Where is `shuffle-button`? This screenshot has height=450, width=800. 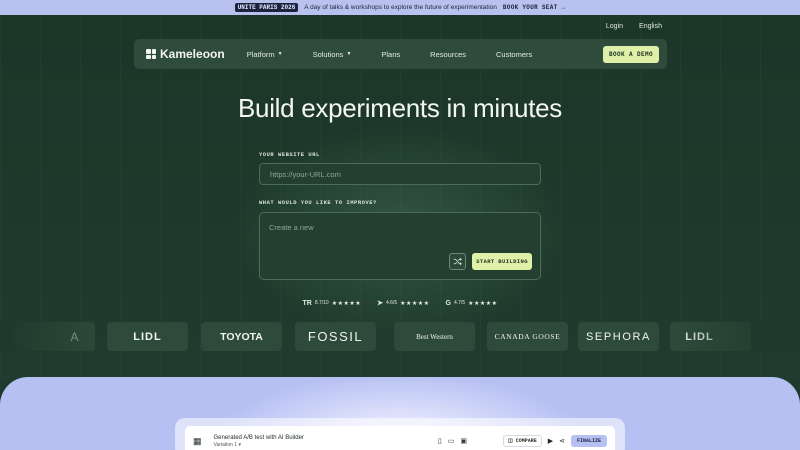
shuffle-button is located at coordinates (457, 261).